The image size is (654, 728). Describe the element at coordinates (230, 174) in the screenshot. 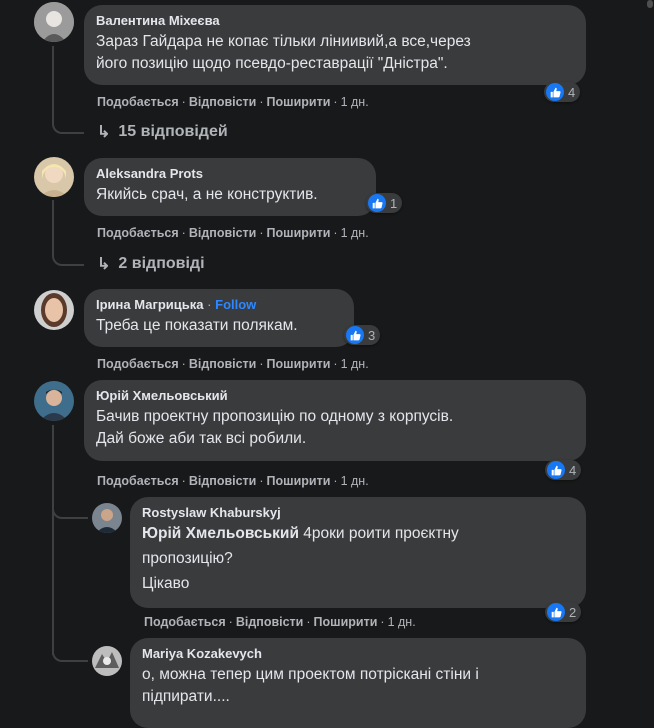

I see `comment-author: Aleksandra Prots` at that location.